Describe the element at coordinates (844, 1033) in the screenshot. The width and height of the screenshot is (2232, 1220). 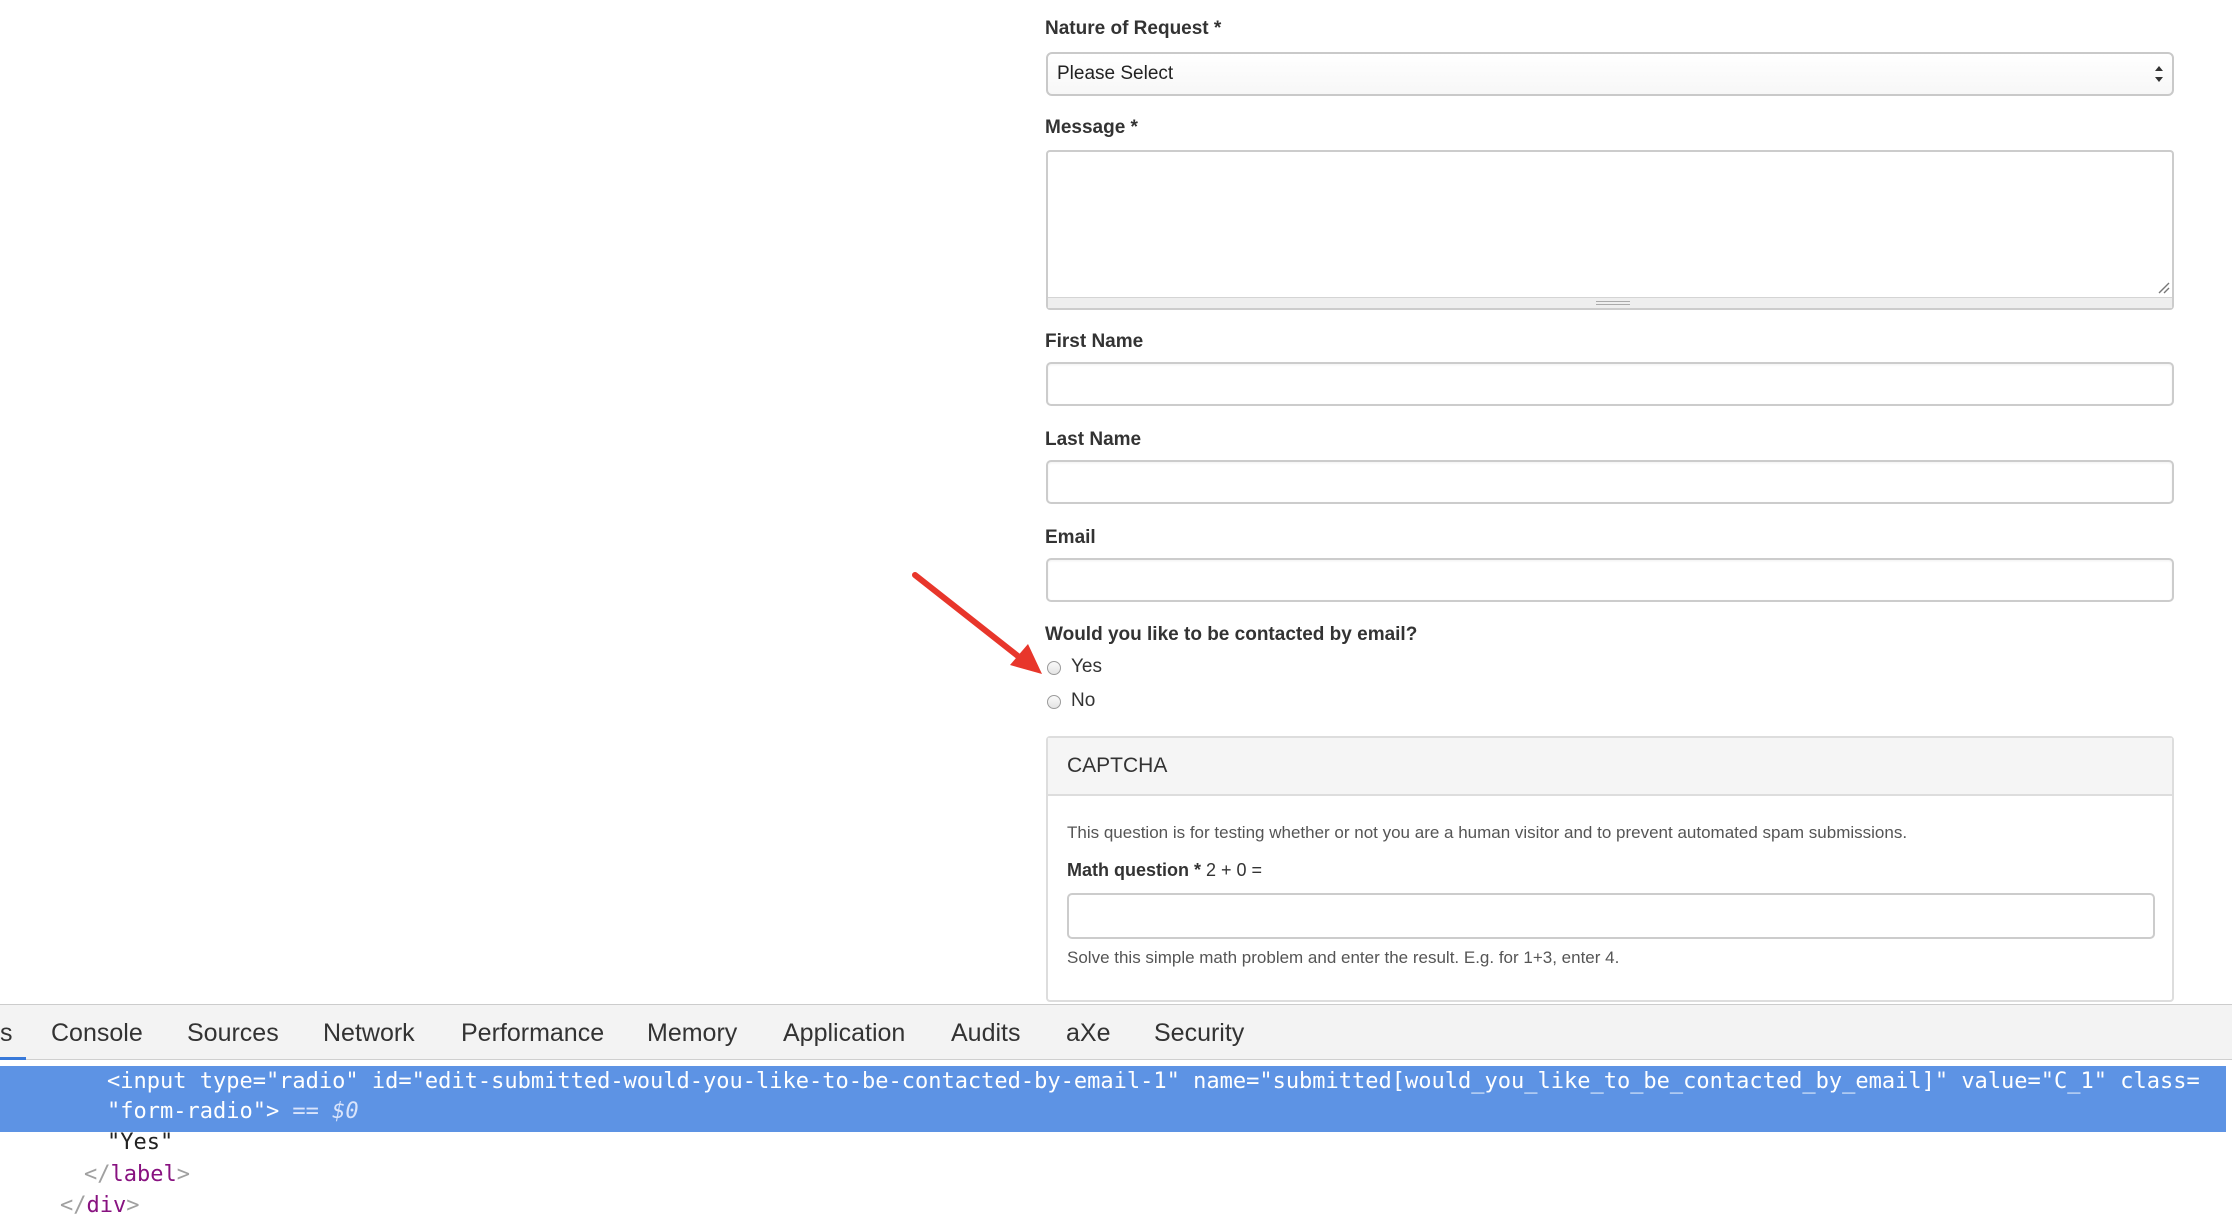
I see `tab-application: Application` at that location.